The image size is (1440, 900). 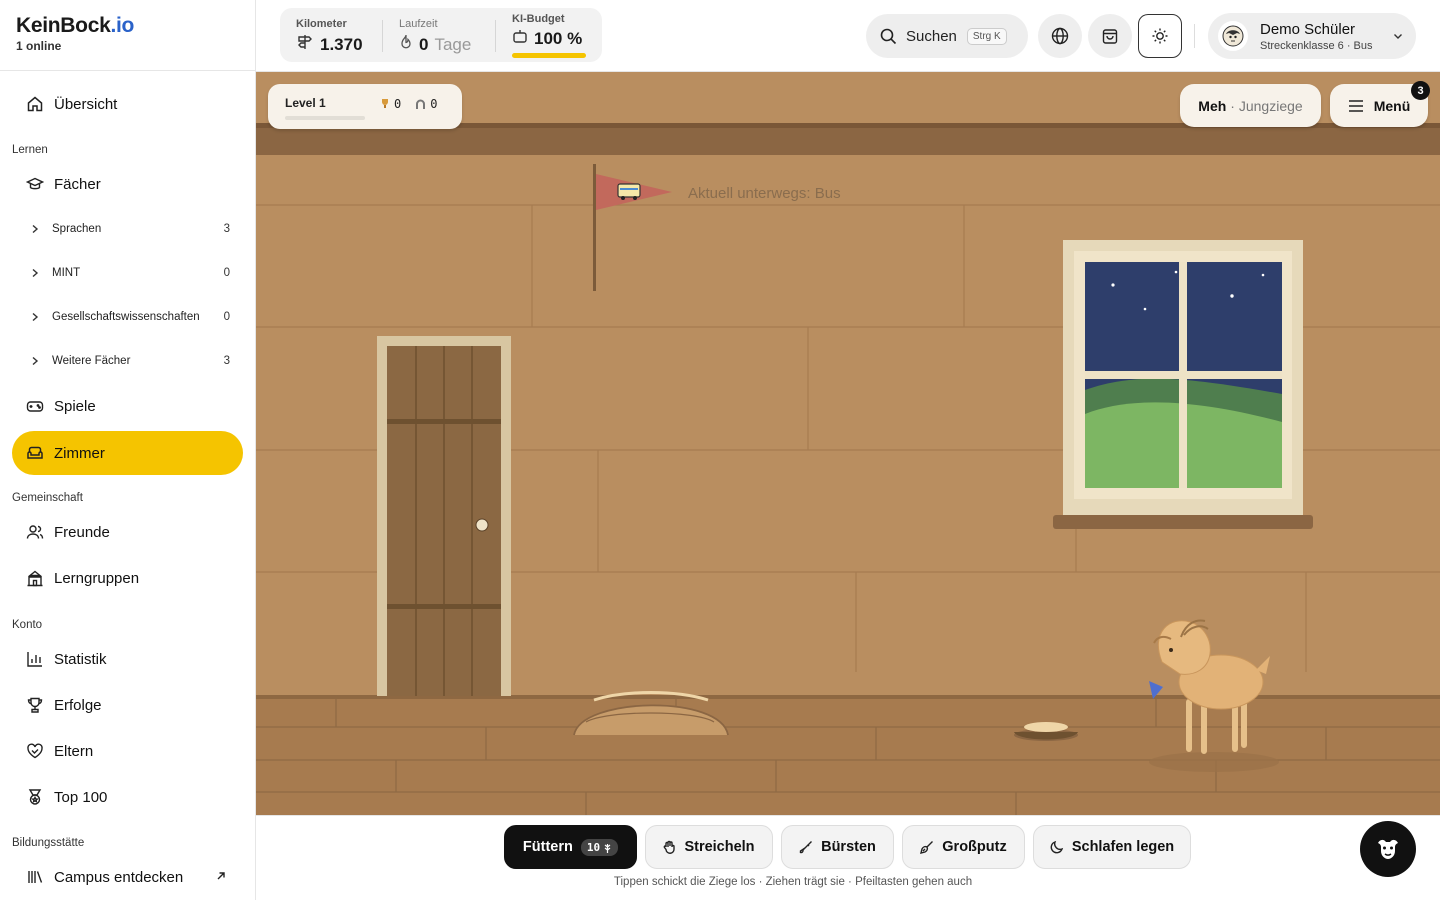 I want to click on window, so click(x=1183, y=384).